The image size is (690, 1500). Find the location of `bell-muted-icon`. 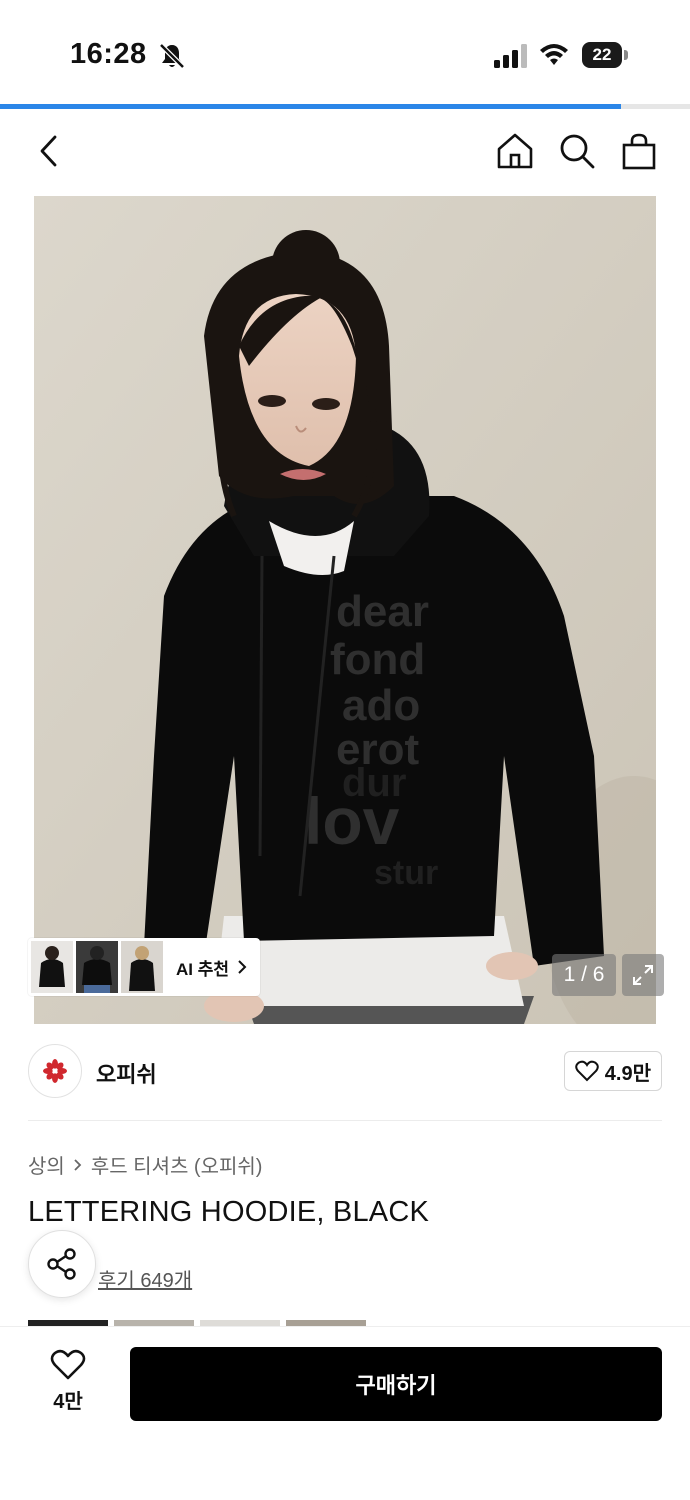

bell-muted-icon is located at coordinates (172, 56).